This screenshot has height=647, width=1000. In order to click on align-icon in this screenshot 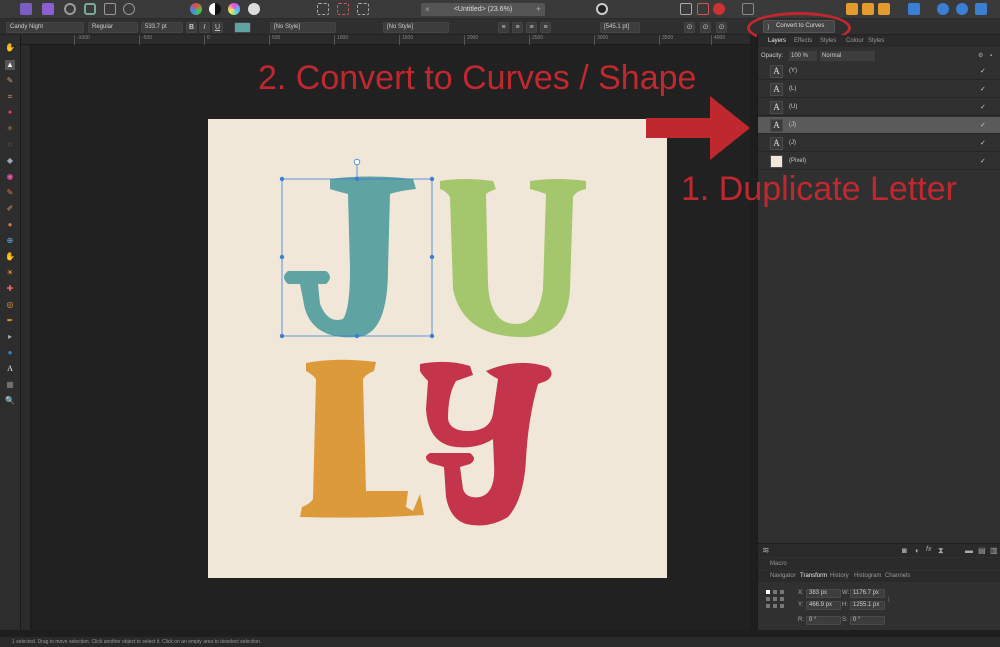, I will do `click(914, 9)`.